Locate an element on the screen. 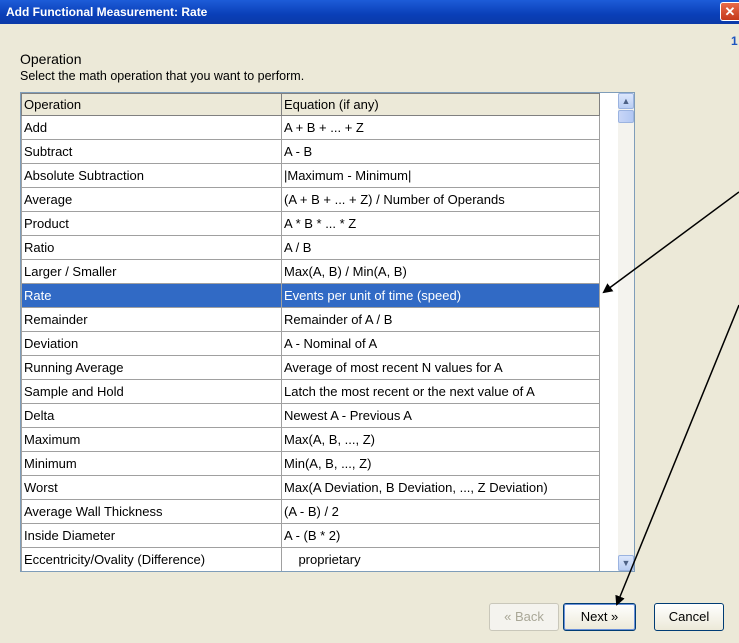 The height and width of the screenshot is (643, 739). annotation-arrows is located at coordinates (670, 398).